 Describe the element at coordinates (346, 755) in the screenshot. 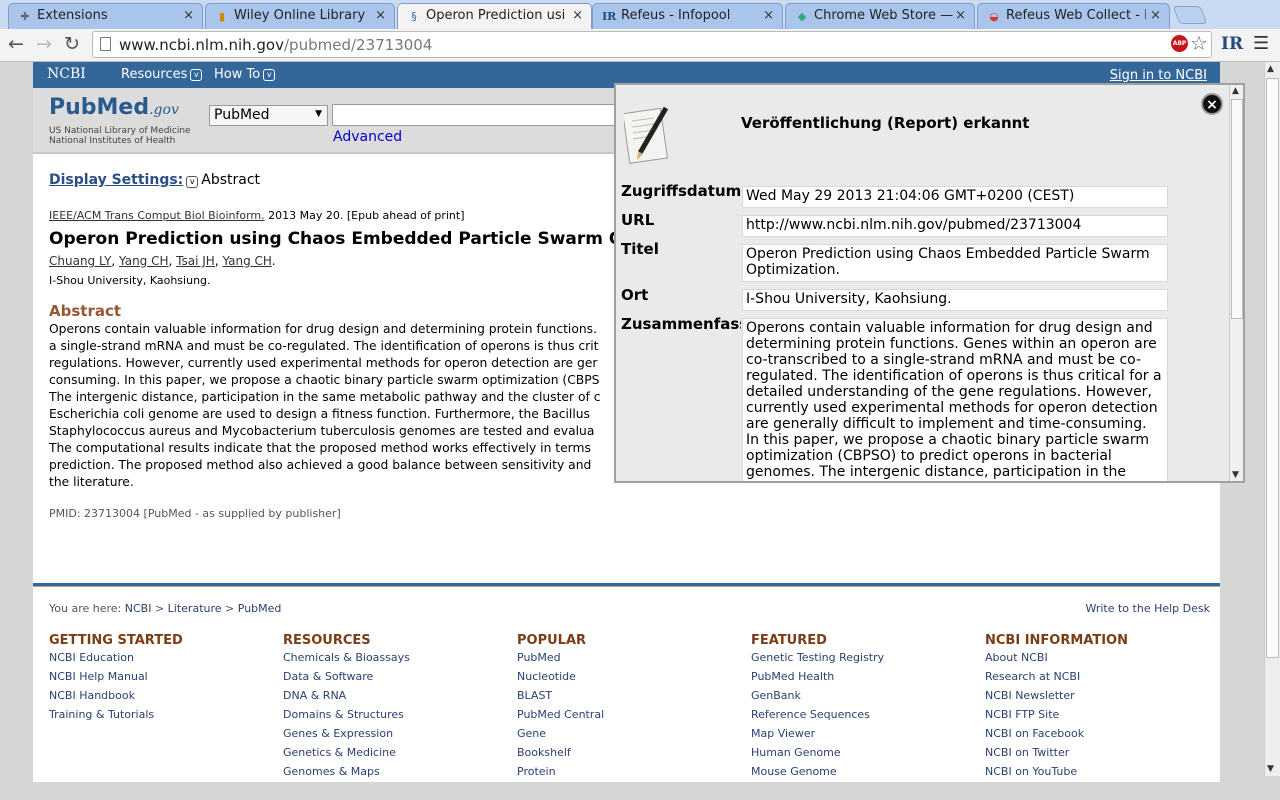

I see `footer-link: Genetics & Medicine` at that location.